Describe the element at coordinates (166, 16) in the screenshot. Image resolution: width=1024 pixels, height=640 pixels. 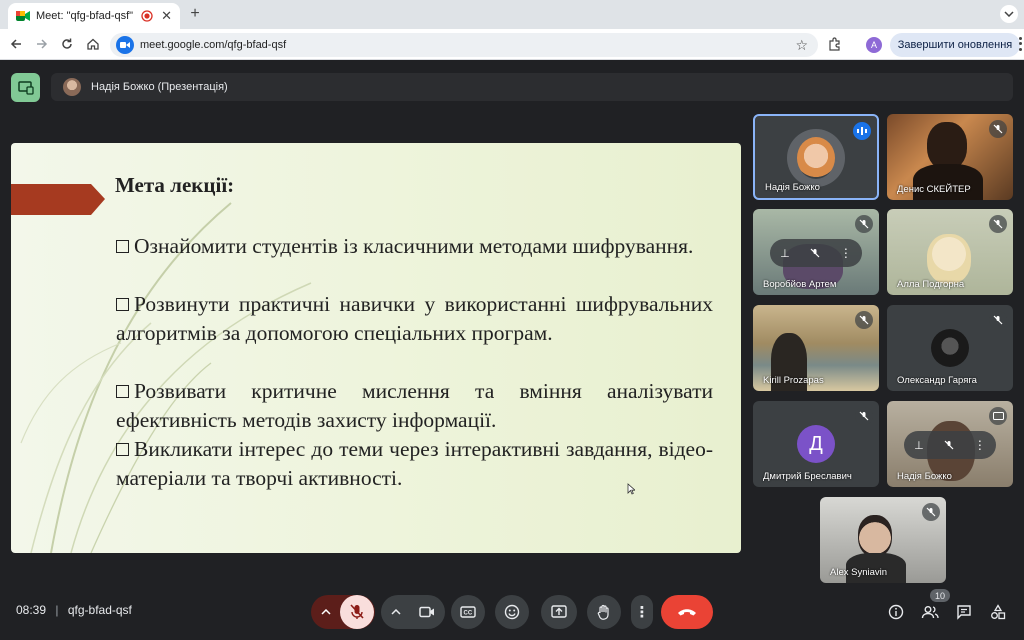
I see `close-tab-icon: ✕` at that location.